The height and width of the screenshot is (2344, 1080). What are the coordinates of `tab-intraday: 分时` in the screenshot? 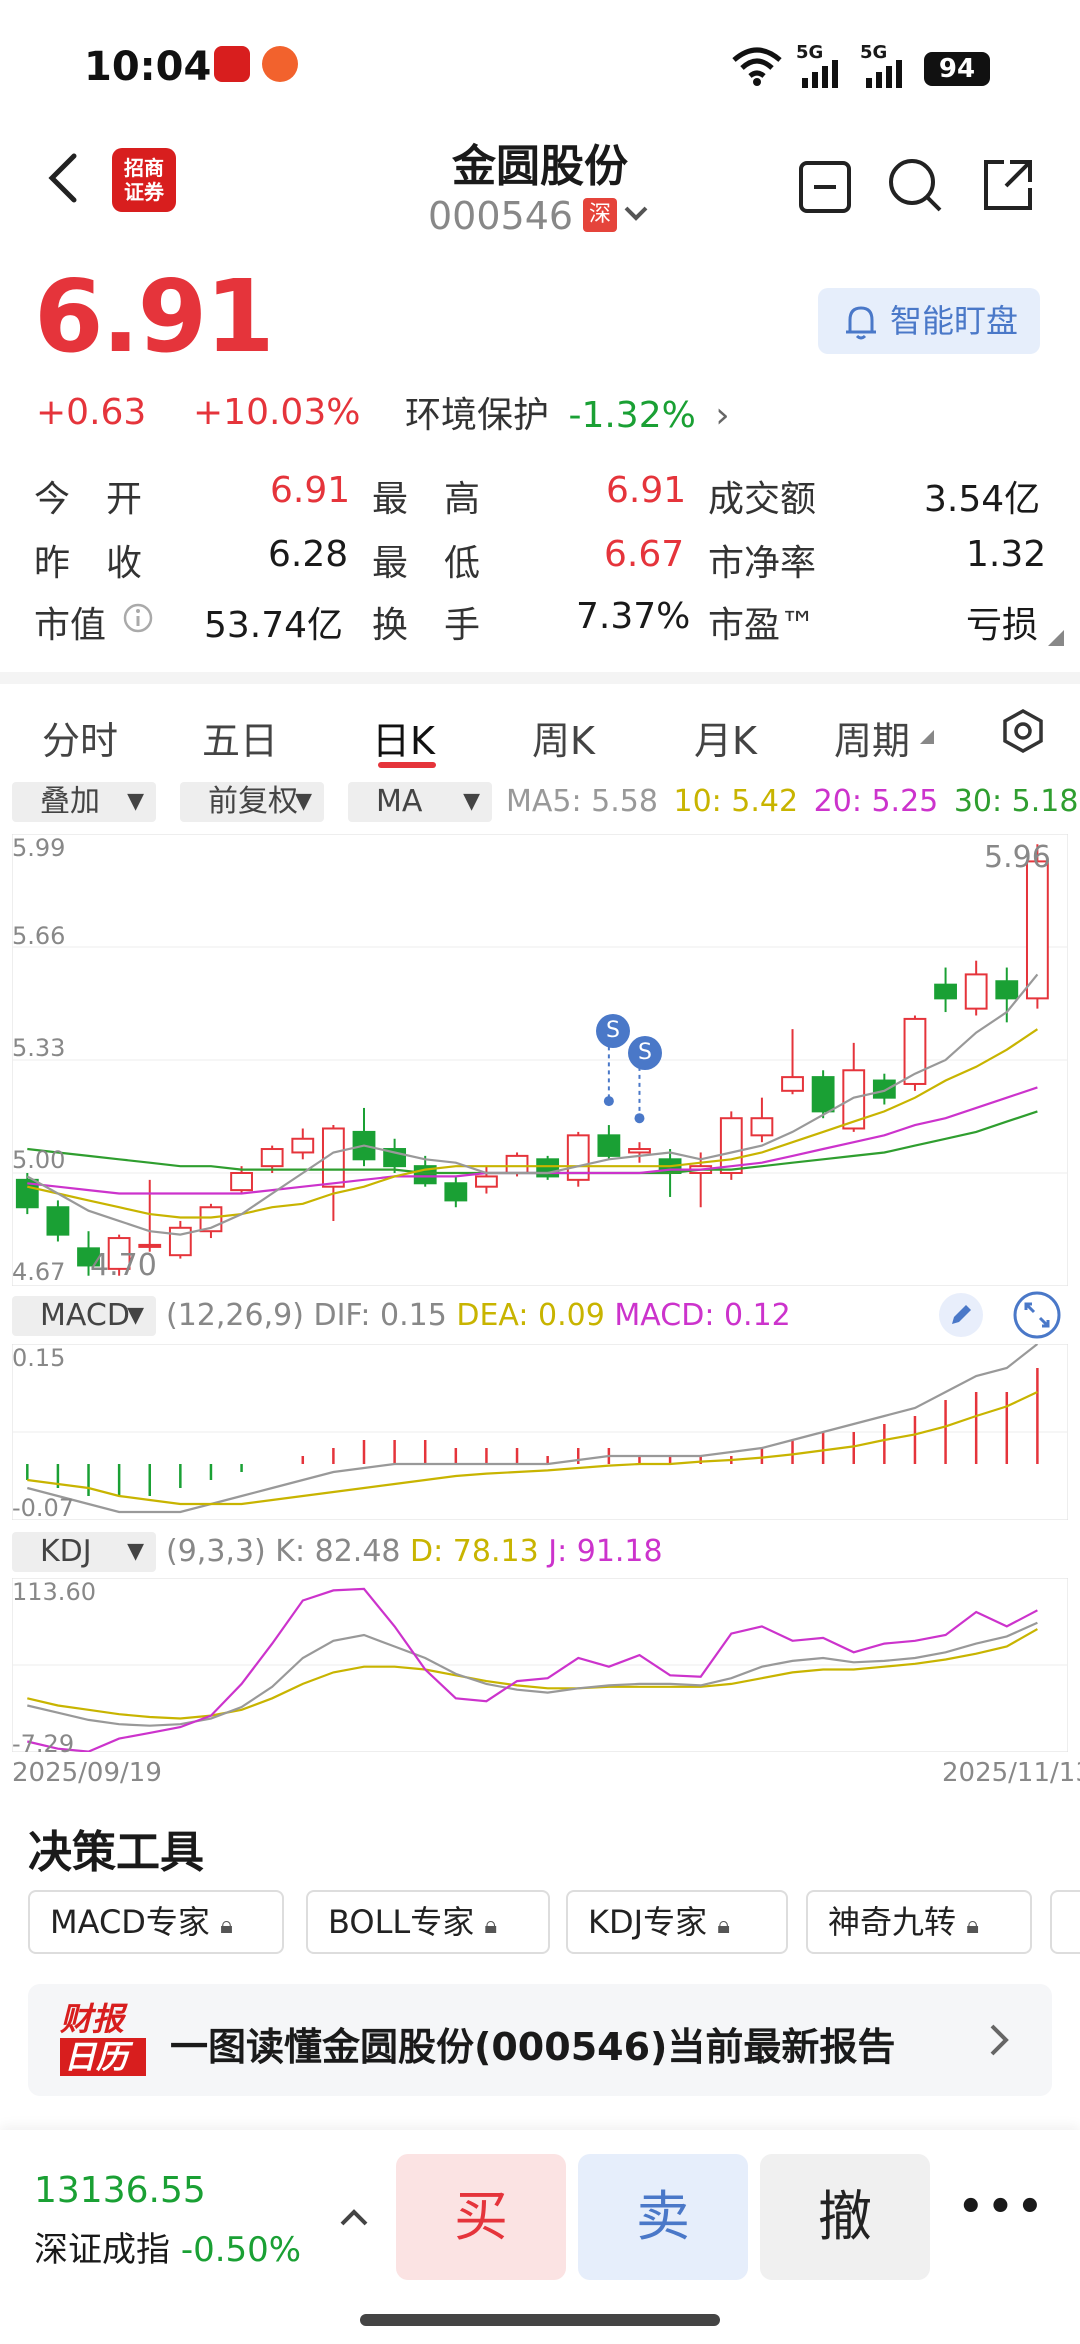 It's located at (80, 737).